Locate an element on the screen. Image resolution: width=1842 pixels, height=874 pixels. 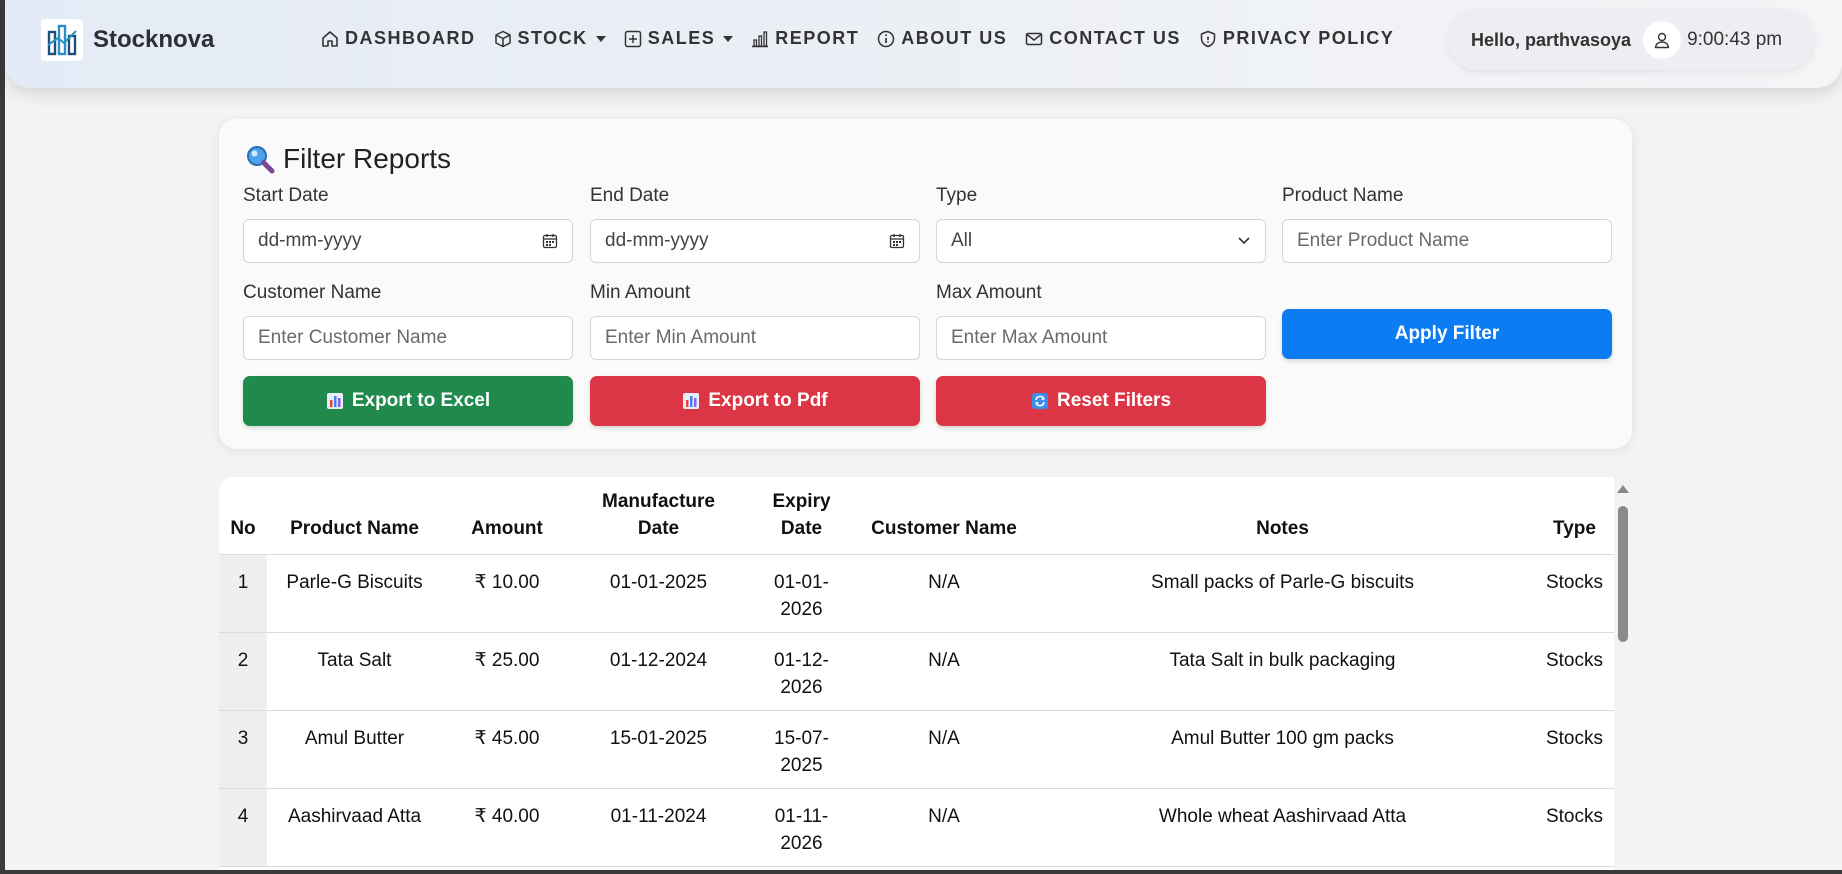
max-amount-label: Max Amount is located at coordinates (989, 292).